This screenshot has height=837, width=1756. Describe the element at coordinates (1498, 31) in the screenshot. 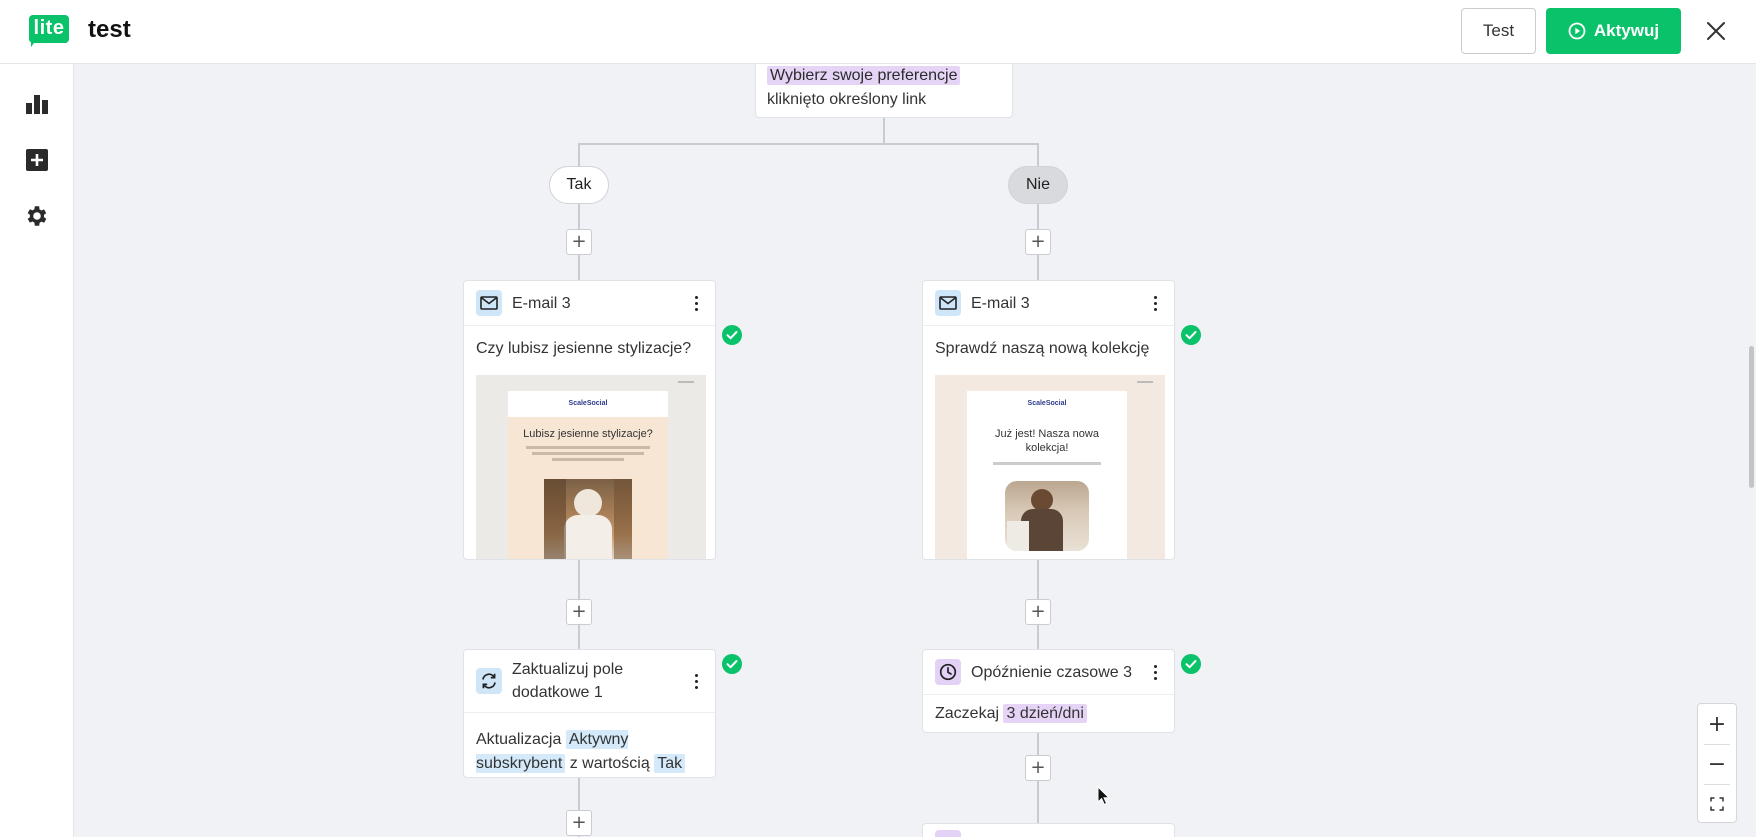

I see `test-button: Test` at that location.